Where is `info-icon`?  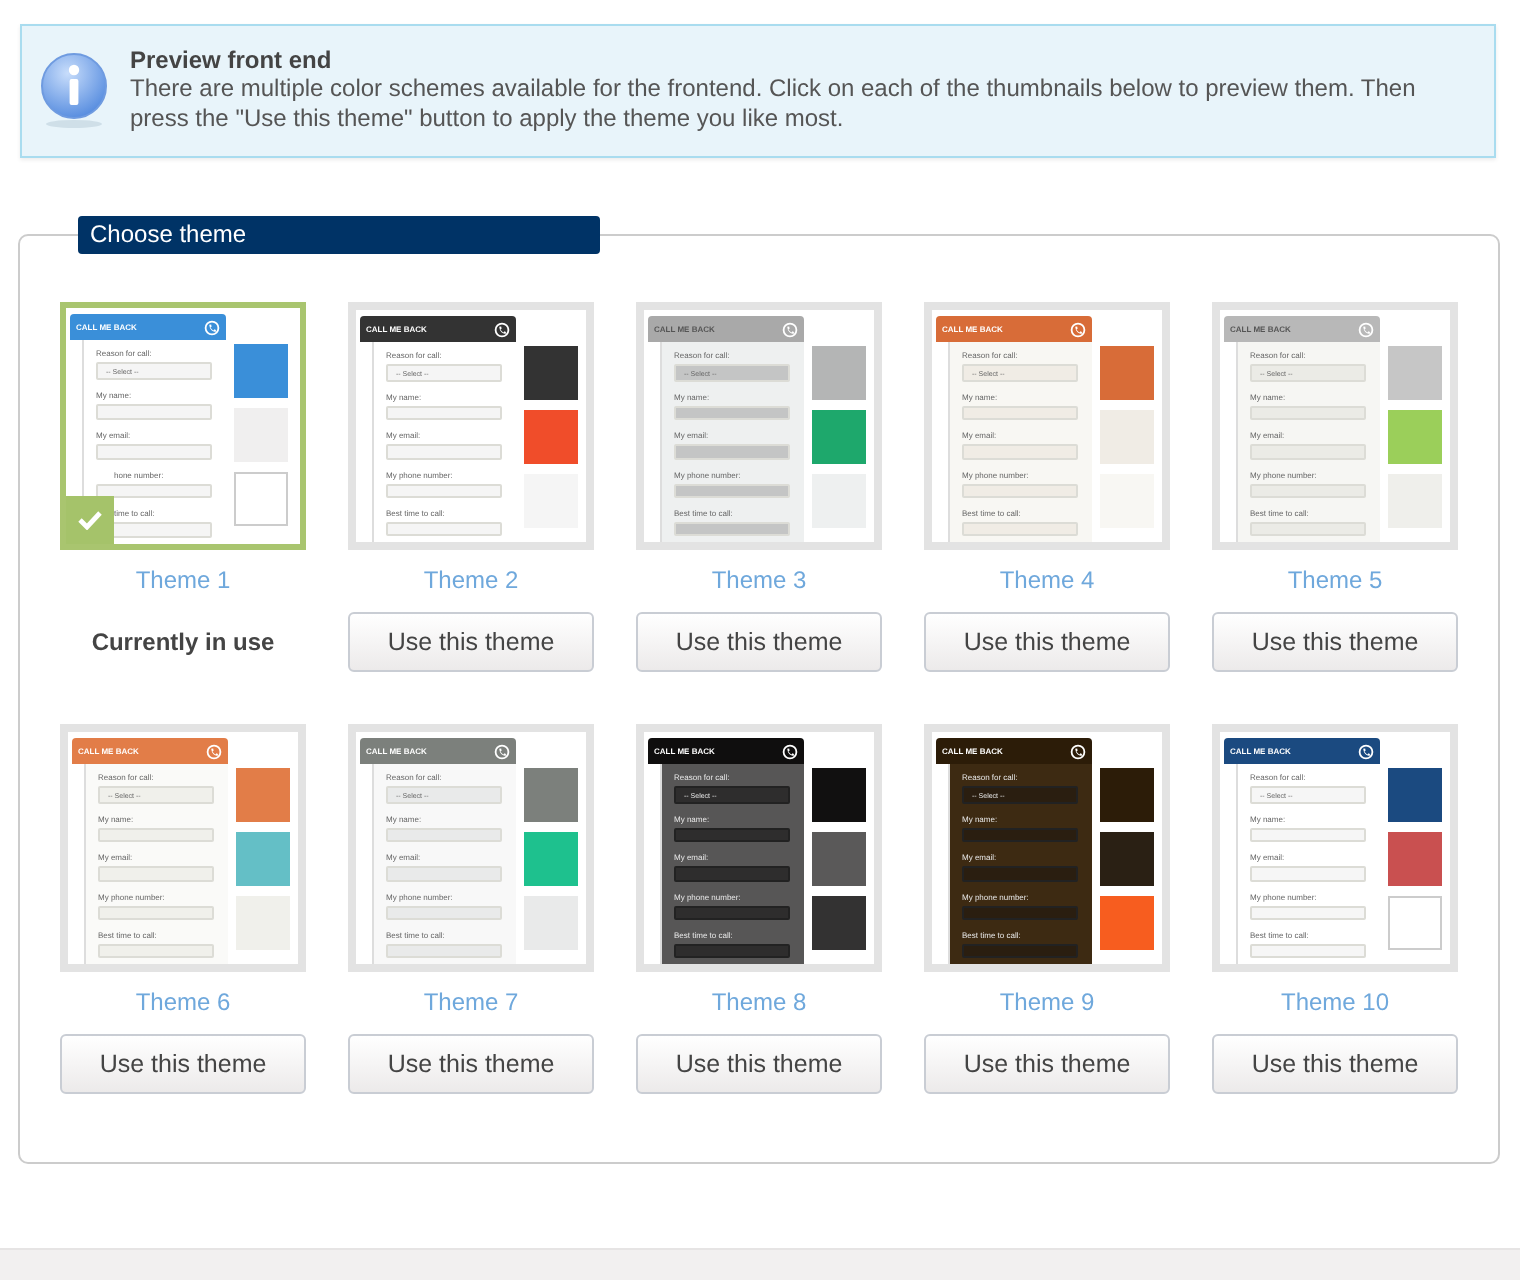 info-icon is located at coordinates (74, 90).